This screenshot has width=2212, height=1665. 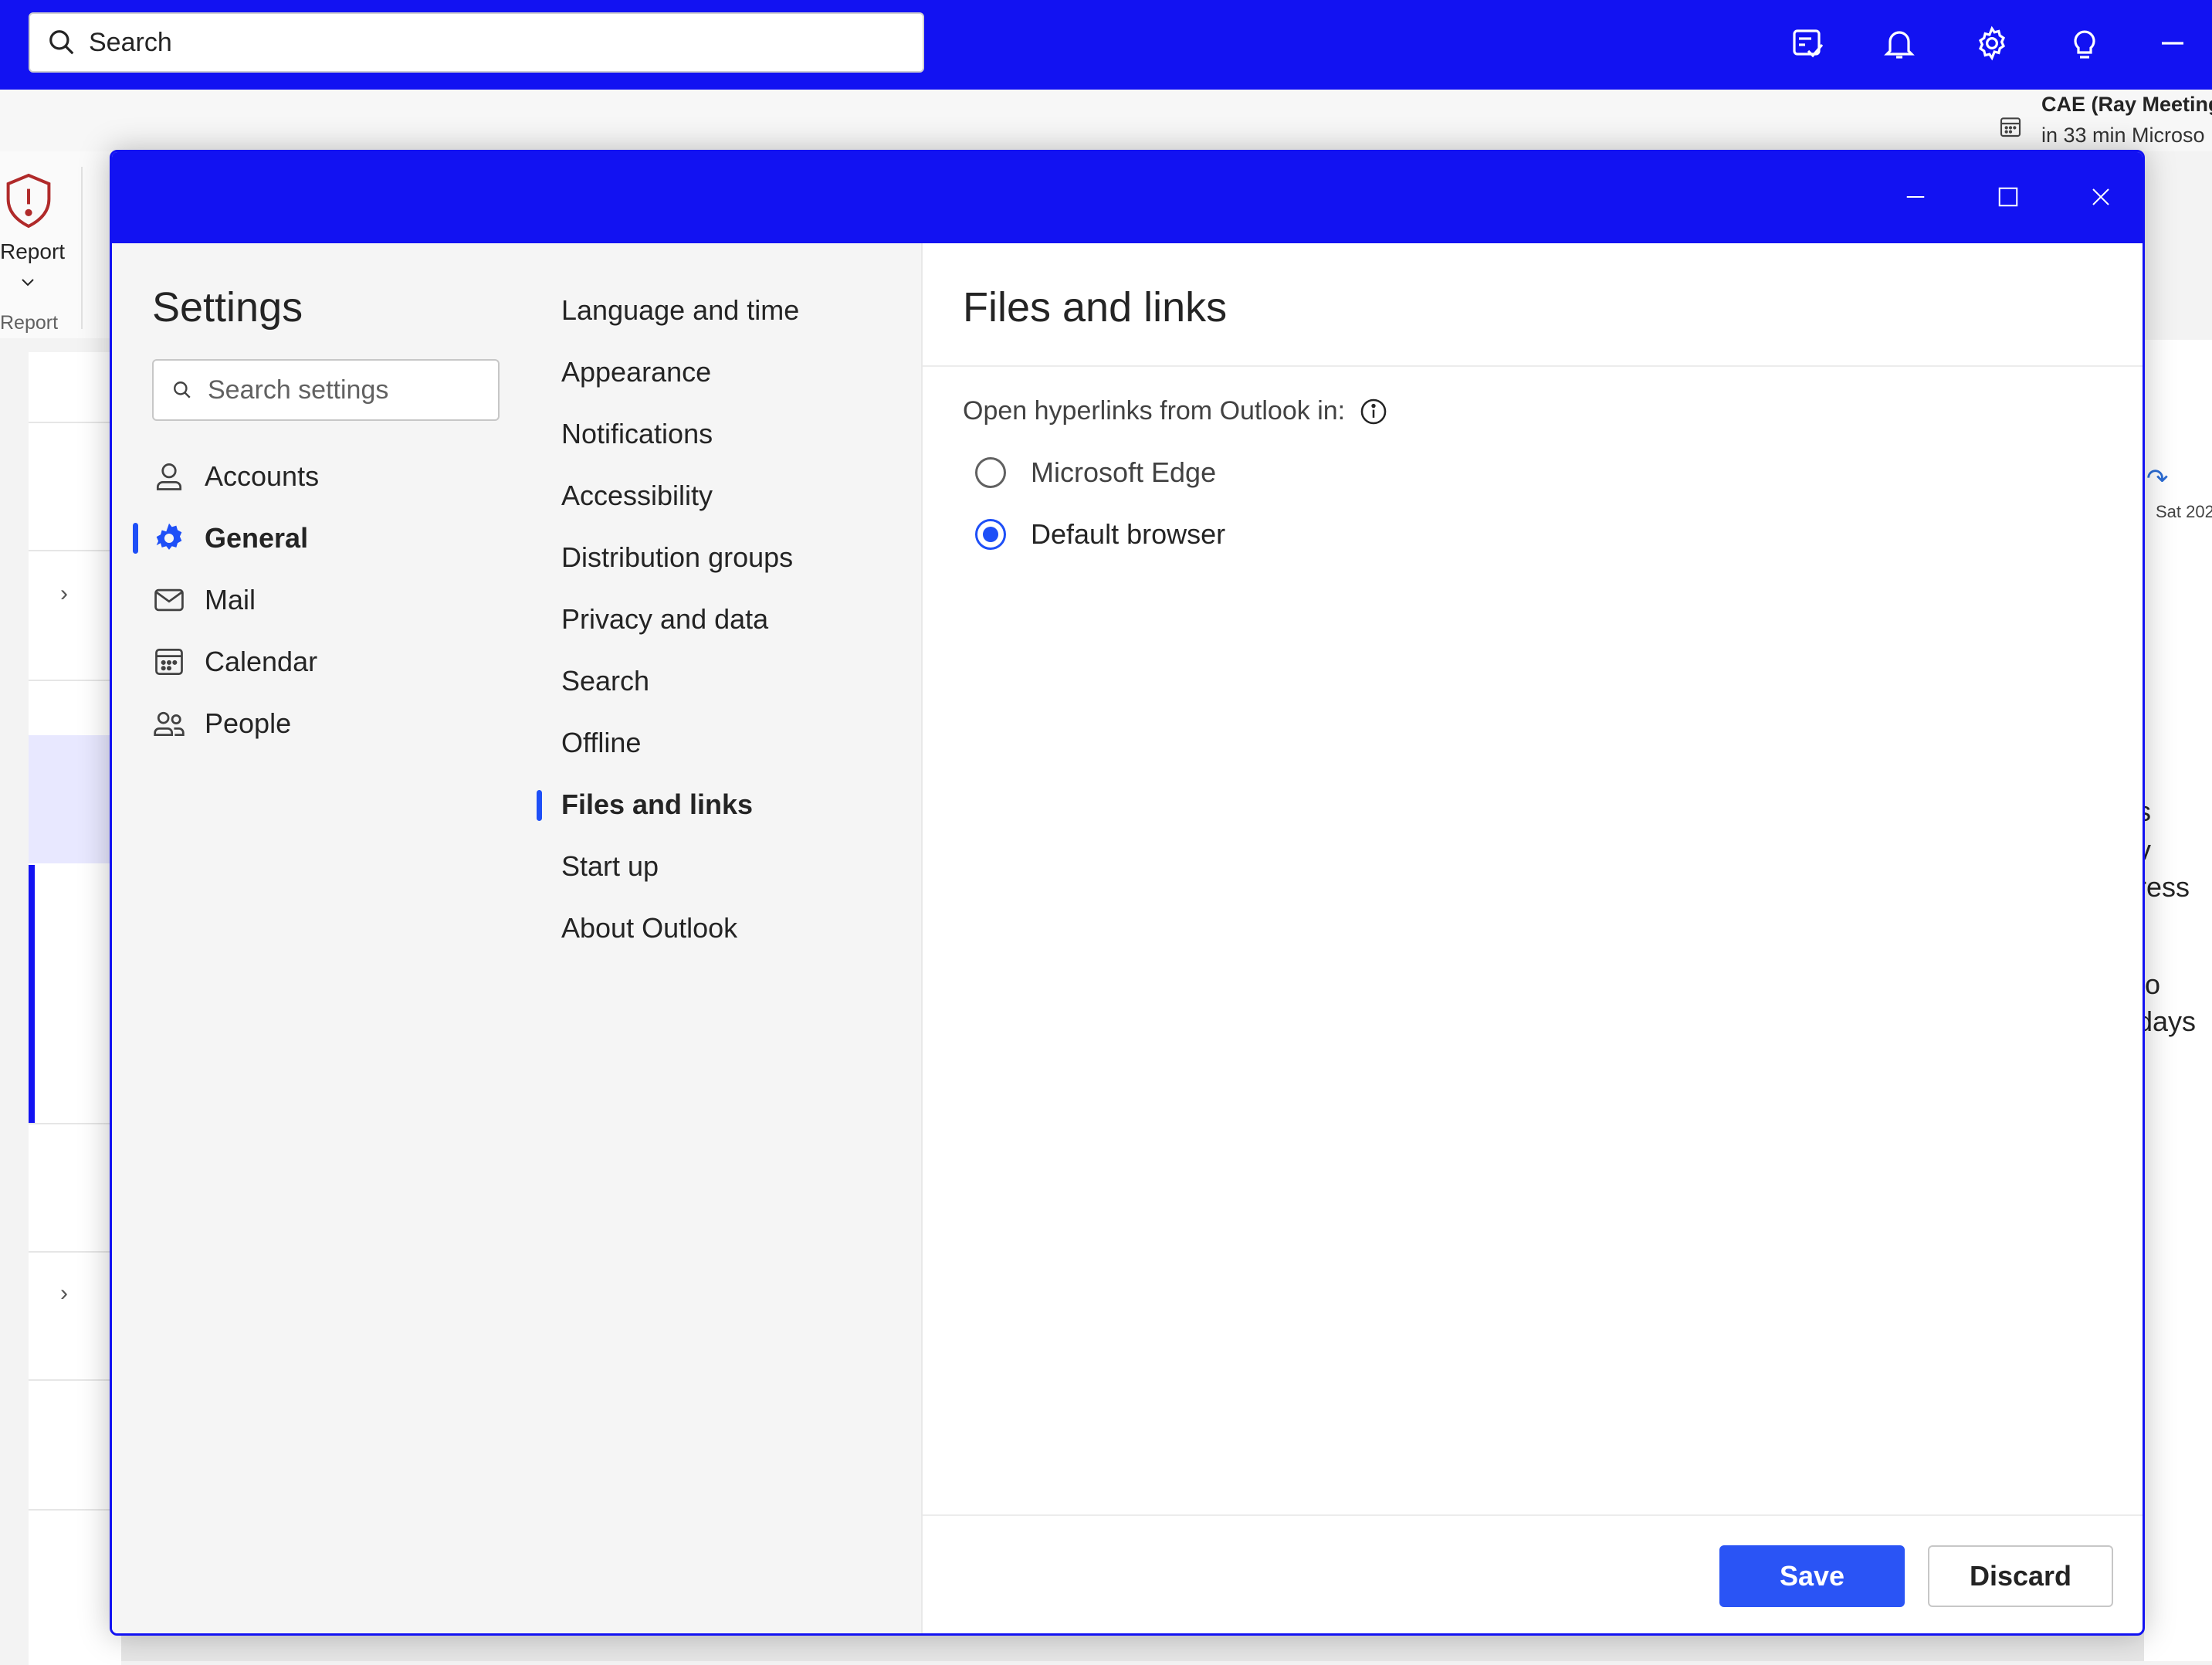 I want to click on subcategory-privacy-and-data: Privacy and data, so click(x=664, y=619).